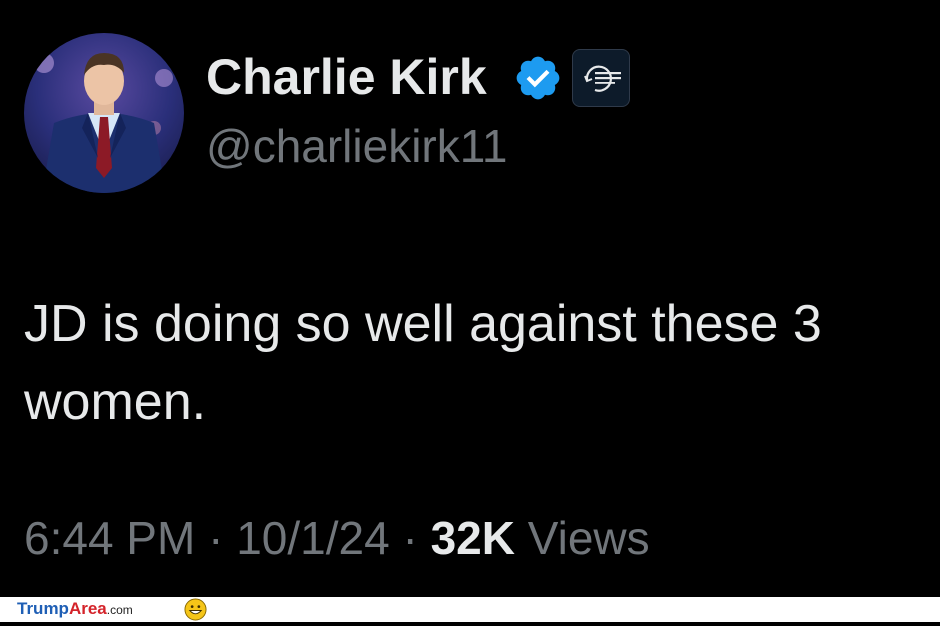 This screenshot has width=940, height=626. I want to click on site-logo-part3: .com, so click(119, 610).